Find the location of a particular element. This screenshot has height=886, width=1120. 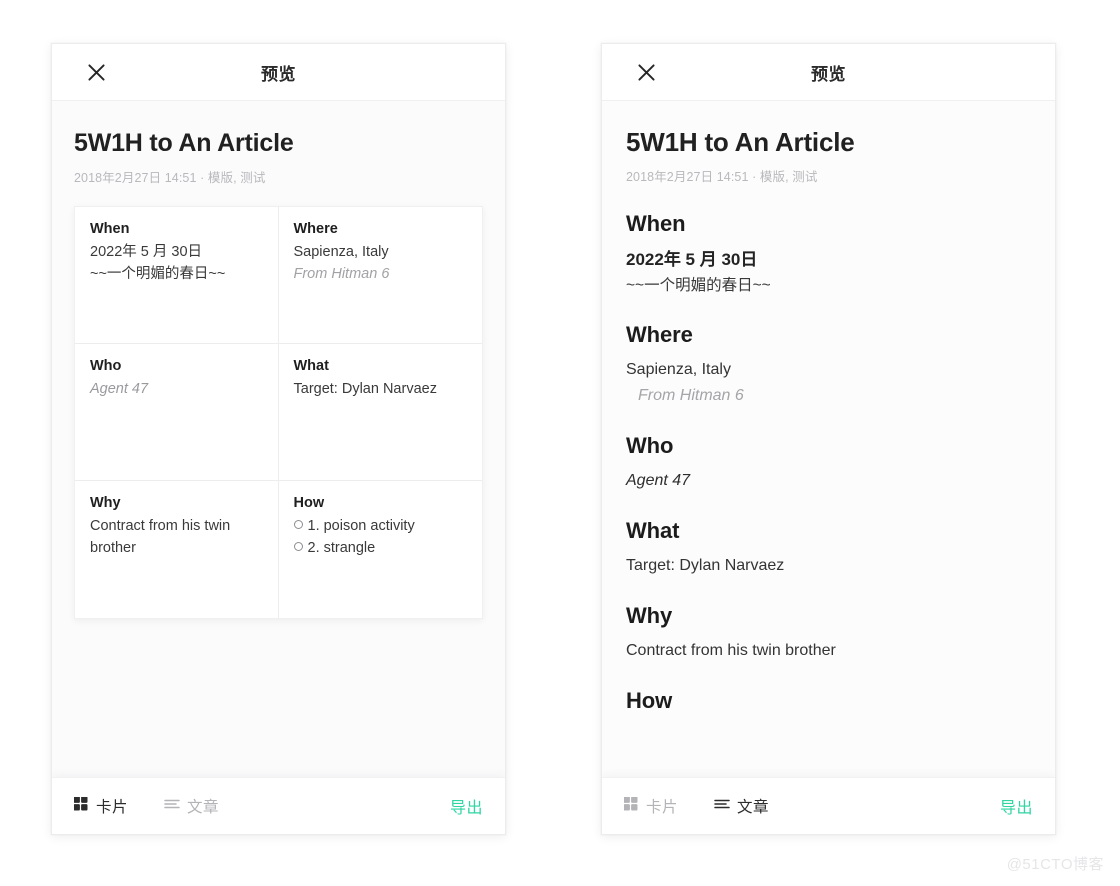

card-line: Contract from his twin brother is located at coordinates (160, 536).